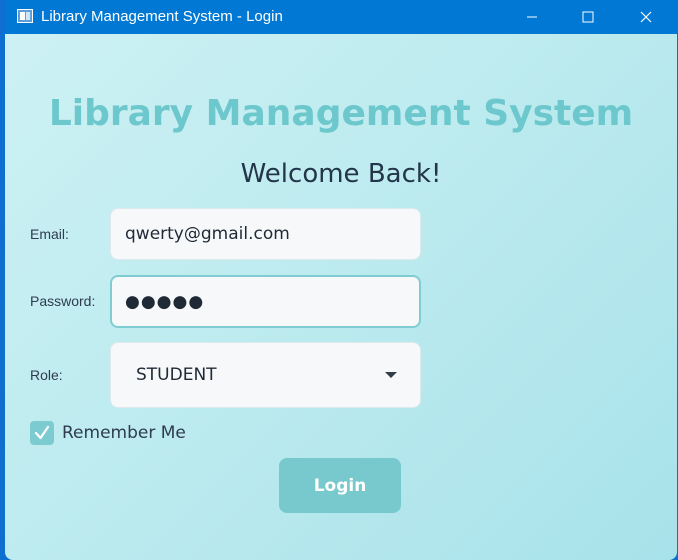 The width and height of the screenshot is (678, 560). Describe the element at coordinates (63, 301) in the screenshot. I see `password-label: Password:` at that location.